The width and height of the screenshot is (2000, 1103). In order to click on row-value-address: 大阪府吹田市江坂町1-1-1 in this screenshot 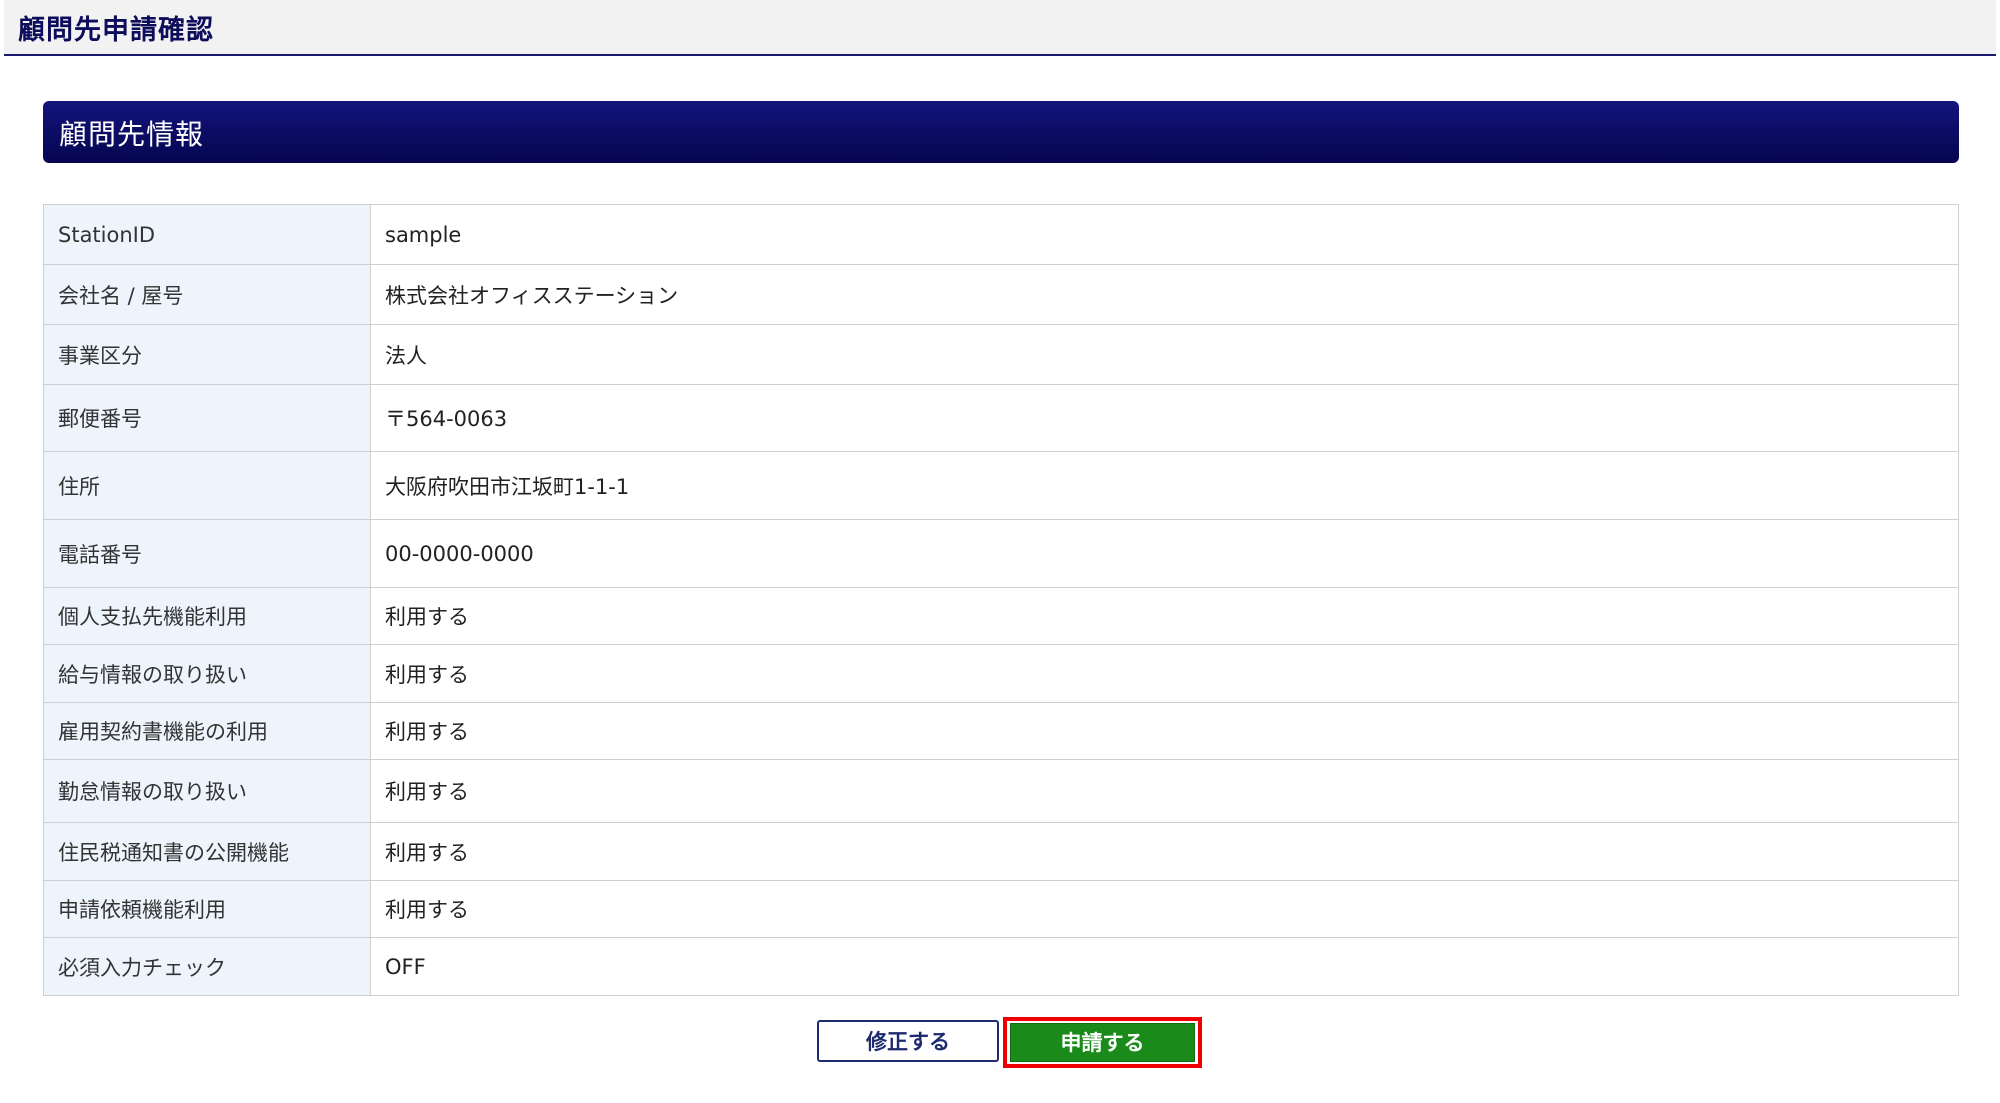, I will do `click(1164, 485)`.